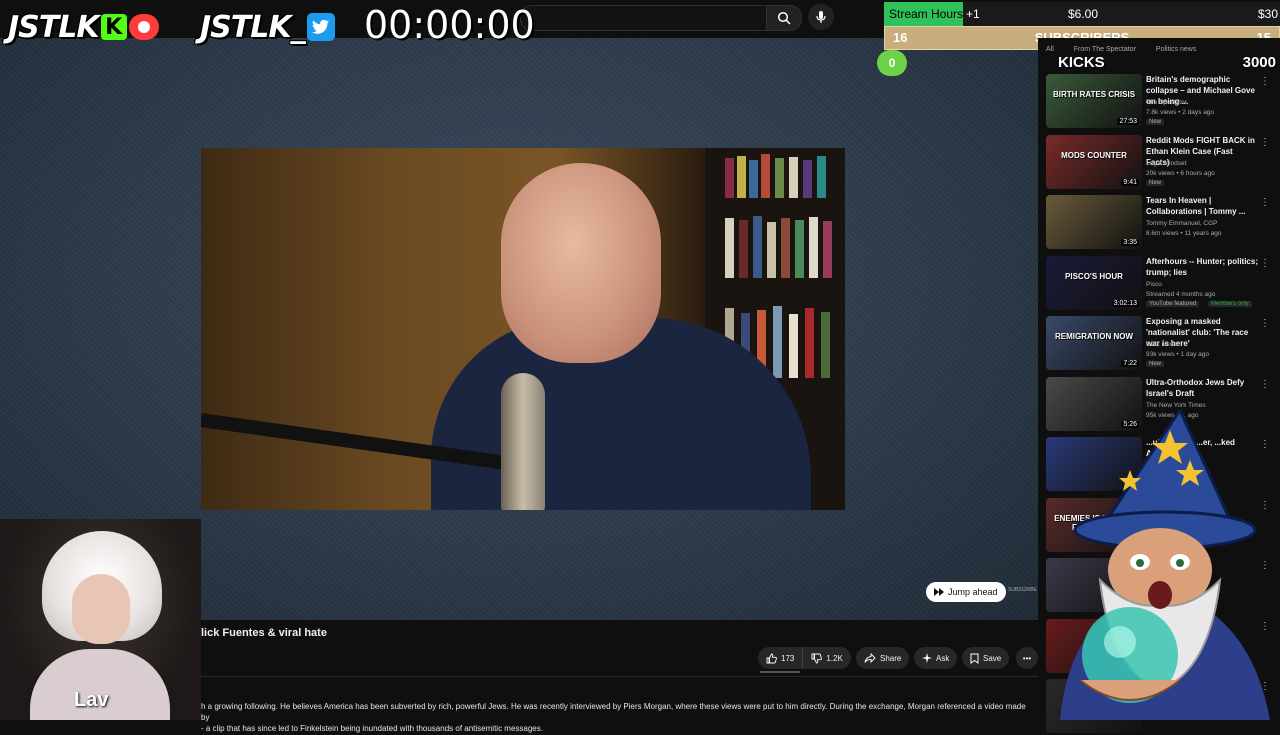 This screenshot has width=1280, height=735. I want to click on stream-timer: 00:00:00, so click(449, 25).